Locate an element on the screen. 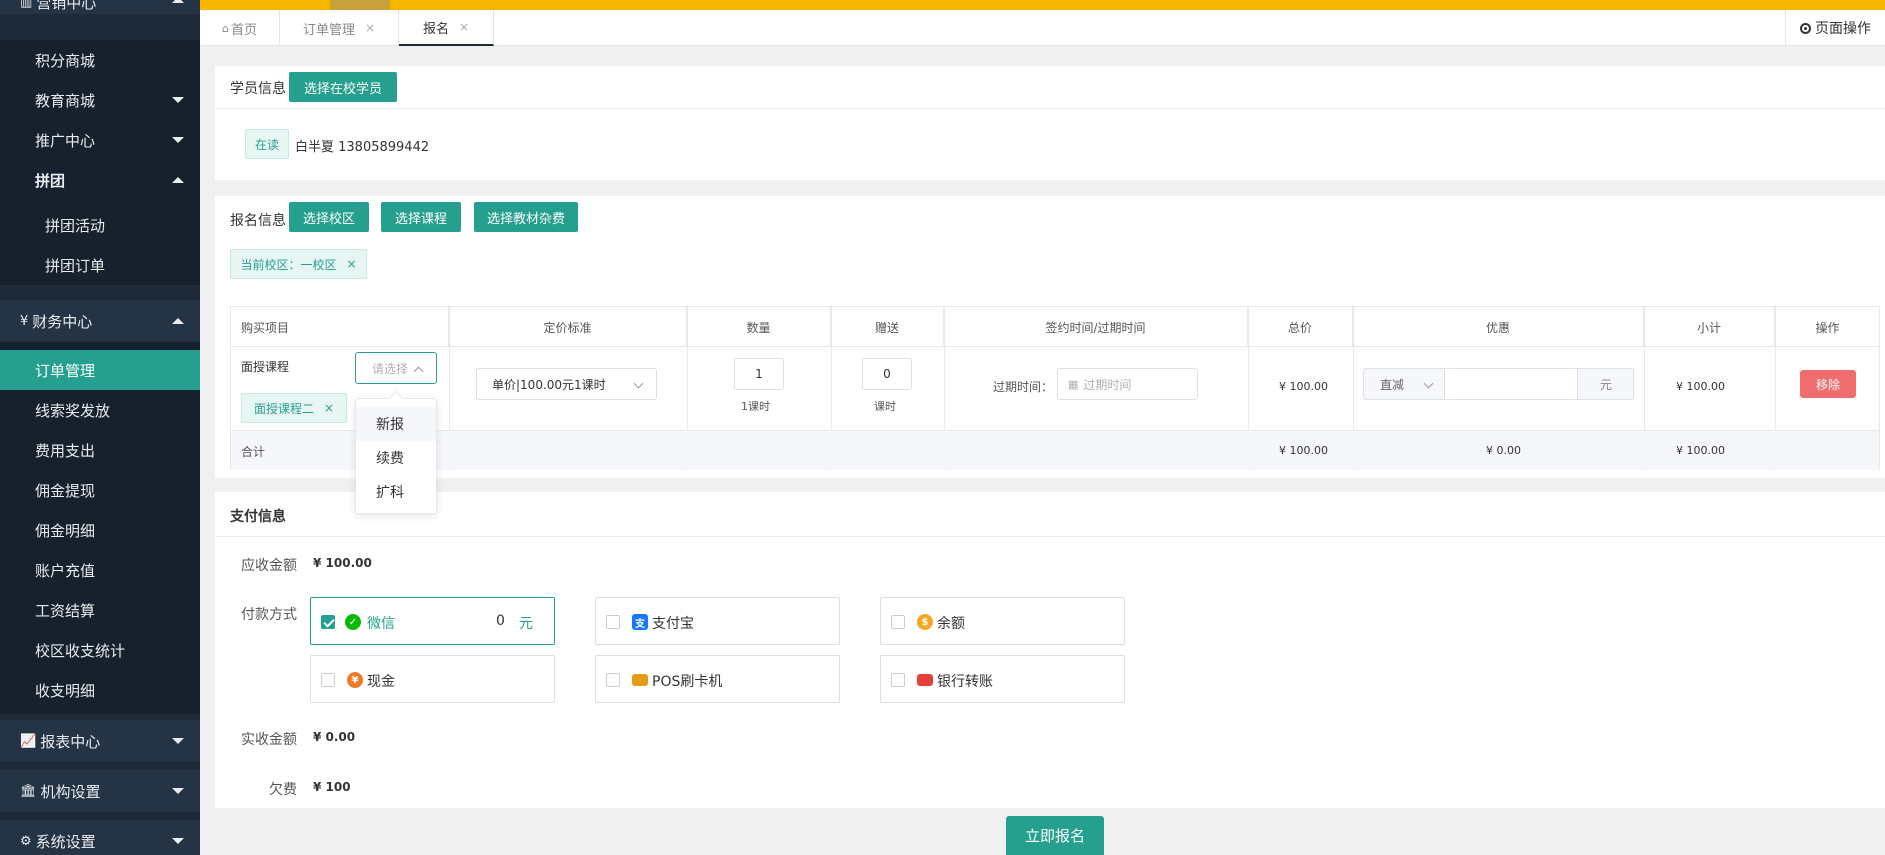 This screenshot has width=1885, height=855. top-accent-bar is located at coordinates (1042, 5).